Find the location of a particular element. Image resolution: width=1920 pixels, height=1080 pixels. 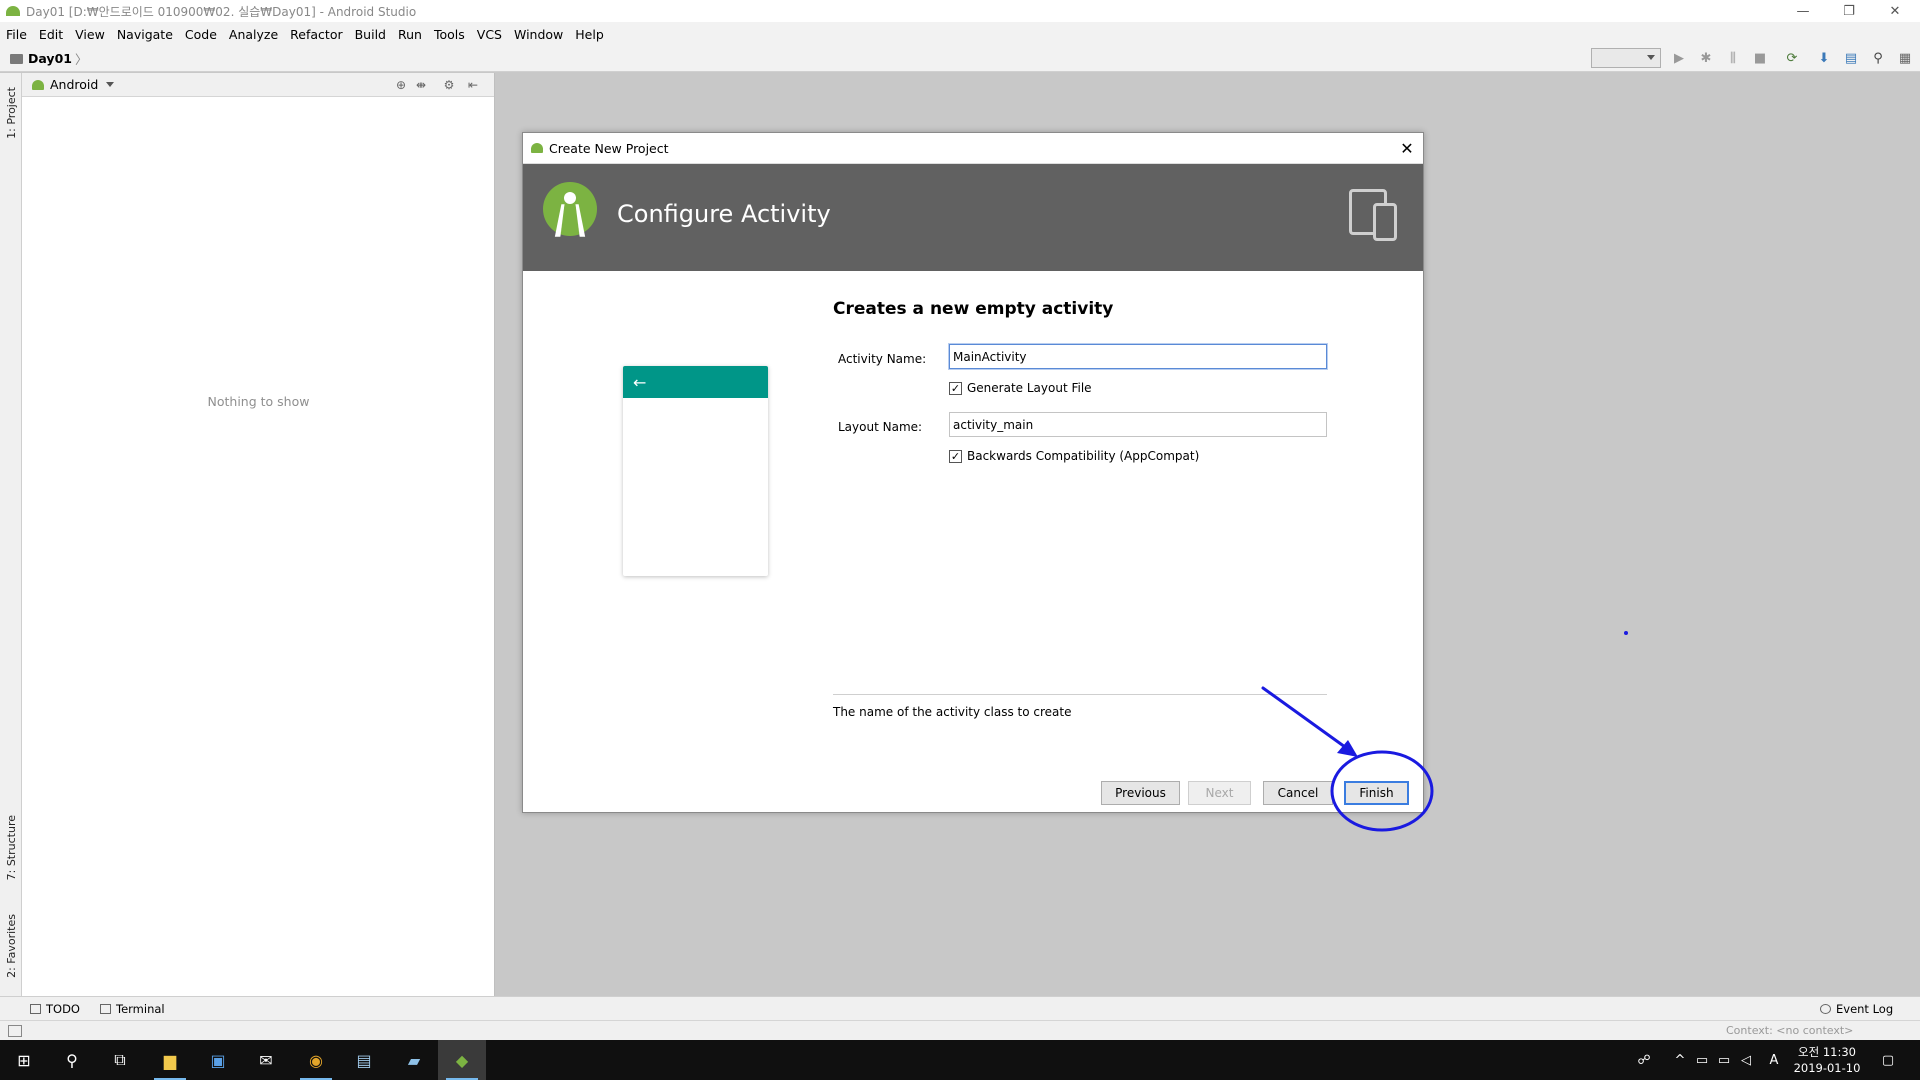

tool-tab-favorites-label: 2: Favorites is located at coordinates (11, 946).